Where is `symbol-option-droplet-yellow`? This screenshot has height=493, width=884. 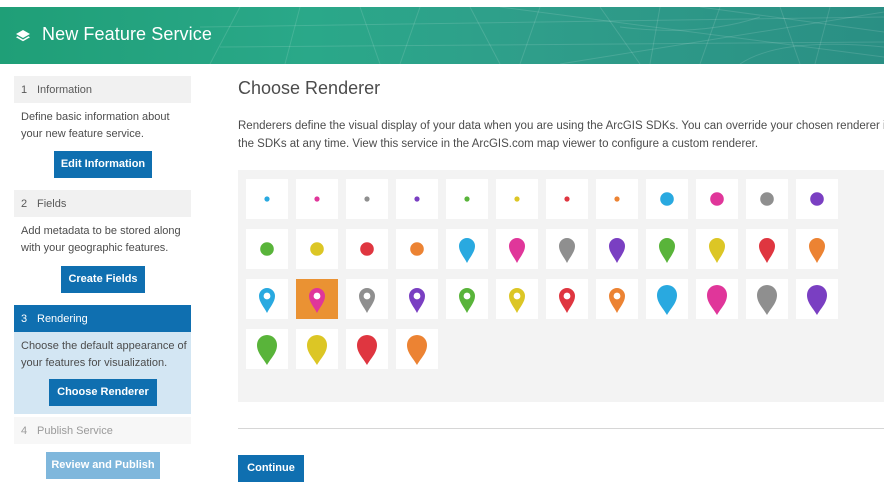
symbol-option-droplet-yellow is located at coordinates (717, 249).